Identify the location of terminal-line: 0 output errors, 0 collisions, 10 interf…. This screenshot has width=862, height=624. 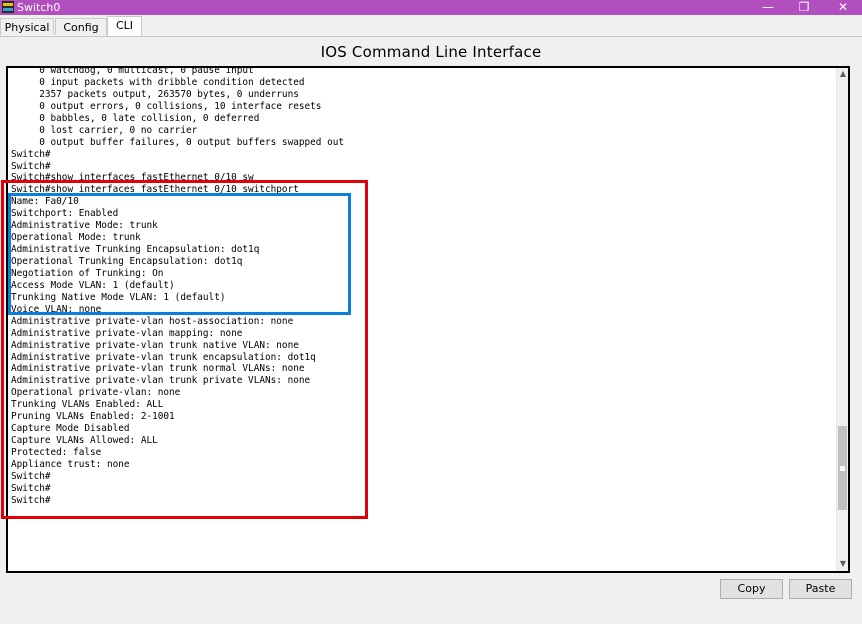
(166, 106).